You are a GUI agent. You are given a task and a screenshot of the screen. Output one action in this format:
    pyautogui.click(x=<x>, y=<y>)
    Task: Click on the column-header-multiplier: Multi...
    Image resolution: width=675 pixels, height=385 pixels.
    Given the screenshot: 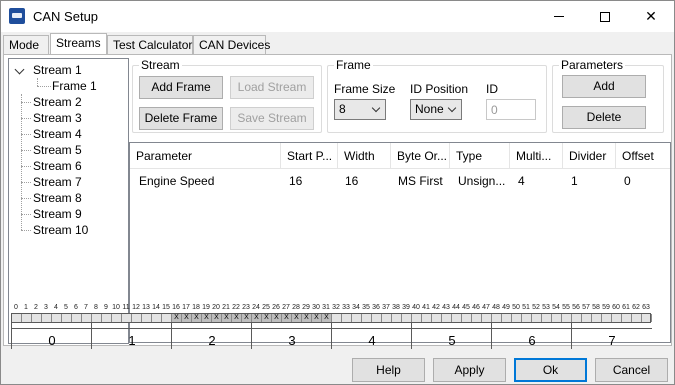 What is the action you would take?
    pyautogui.click(x=536, y=156)
    